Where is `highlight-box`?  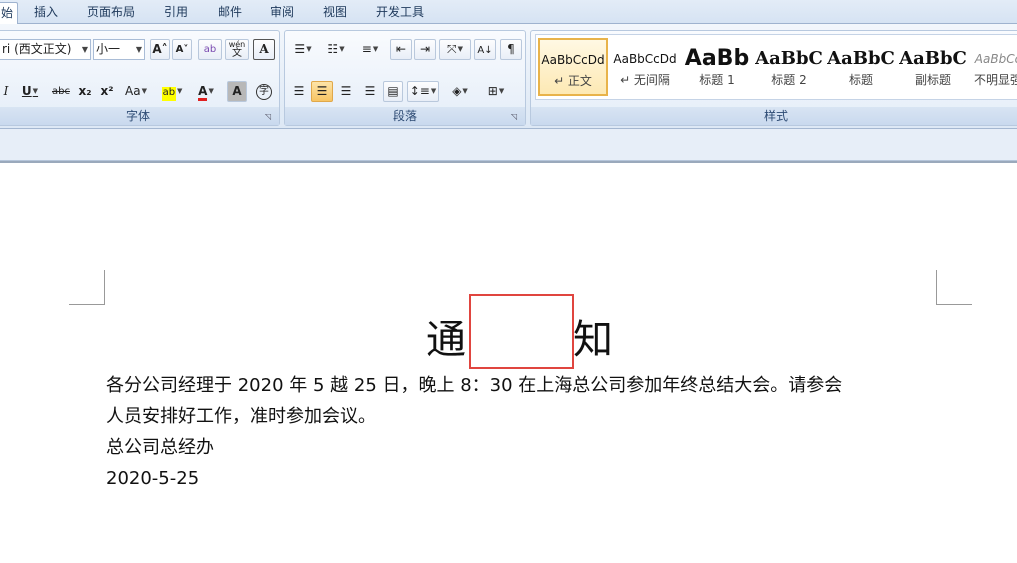
highlight-box is located at coordinates (521, 331).